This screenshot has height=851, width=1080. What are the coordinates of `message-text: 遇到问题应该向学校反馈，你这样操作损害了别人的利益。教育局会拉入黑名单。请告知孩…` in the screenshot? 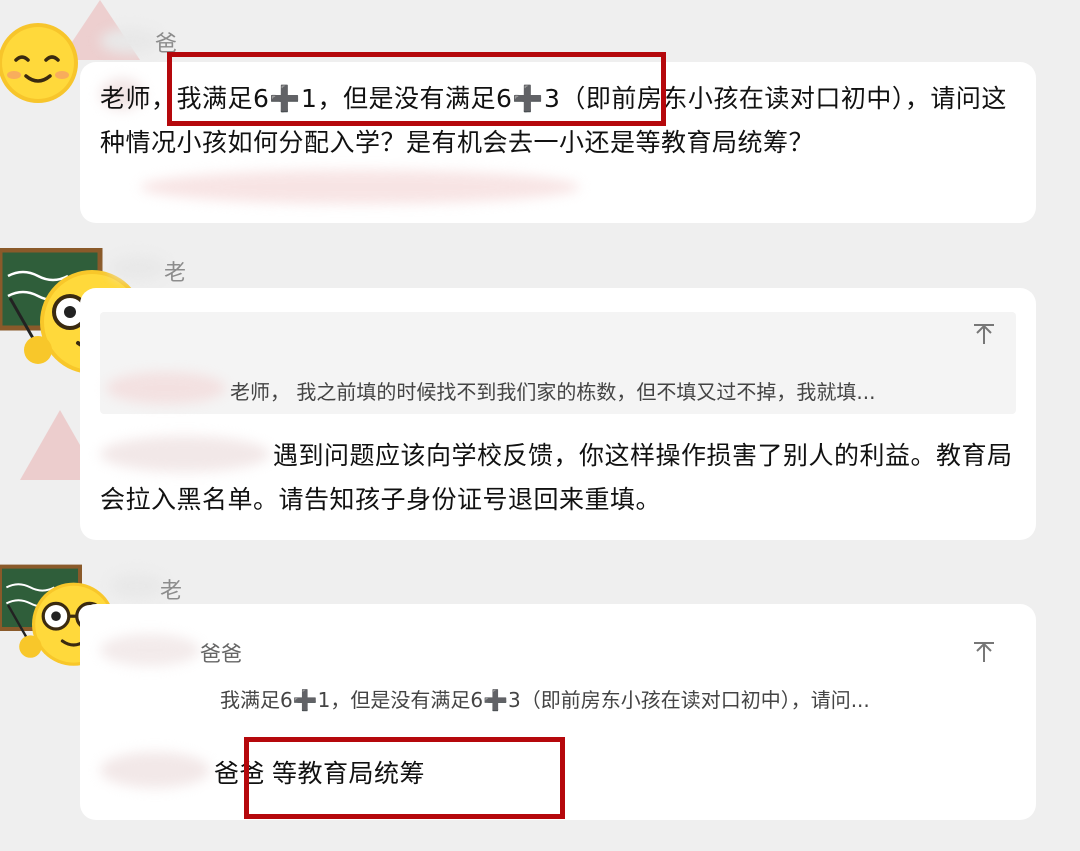 It's located at (556, 477).